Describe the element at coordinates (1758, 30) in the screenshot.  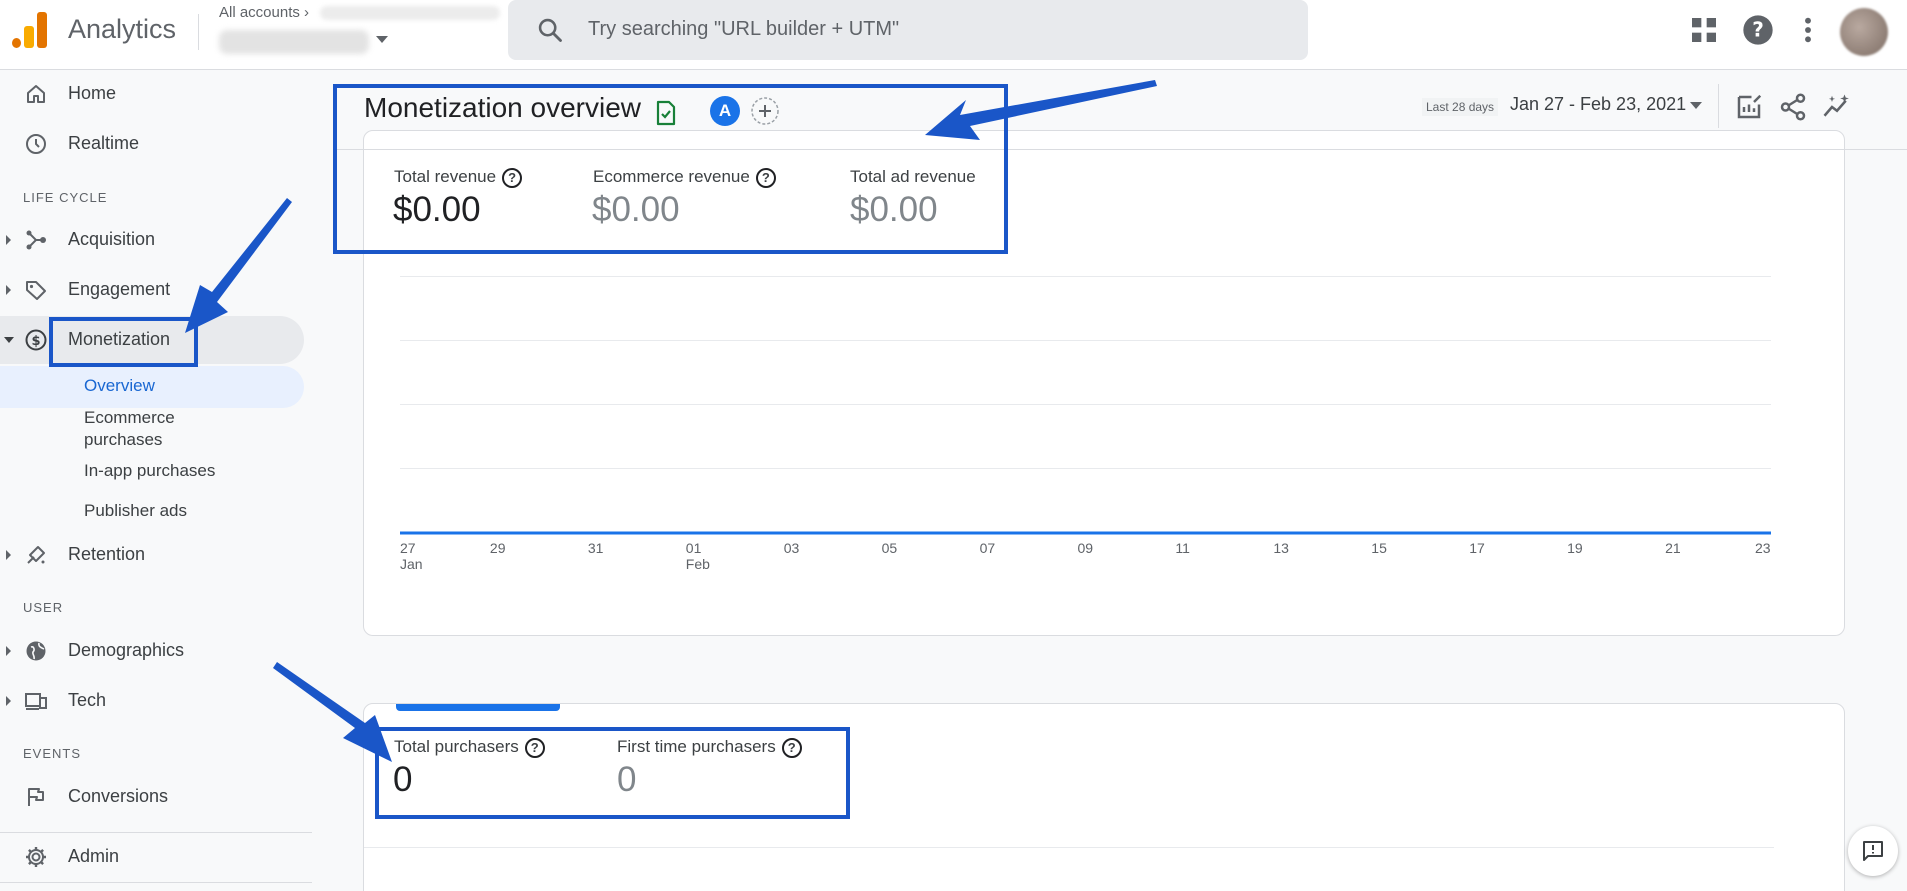
I see `help-icon: ?` at that location.